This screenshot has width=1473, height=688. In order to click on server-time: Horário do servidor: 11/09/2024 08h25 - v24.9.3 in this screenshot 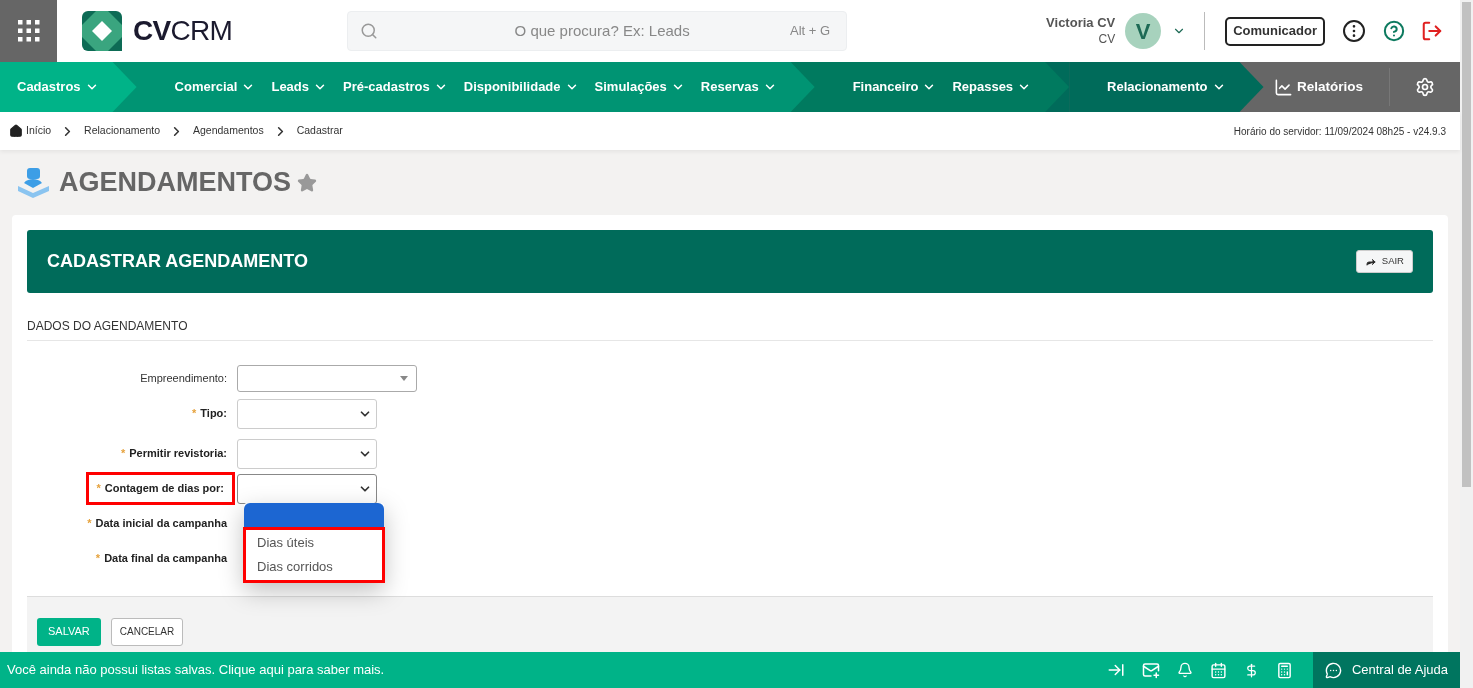, I will do `click(1339, 131)`.